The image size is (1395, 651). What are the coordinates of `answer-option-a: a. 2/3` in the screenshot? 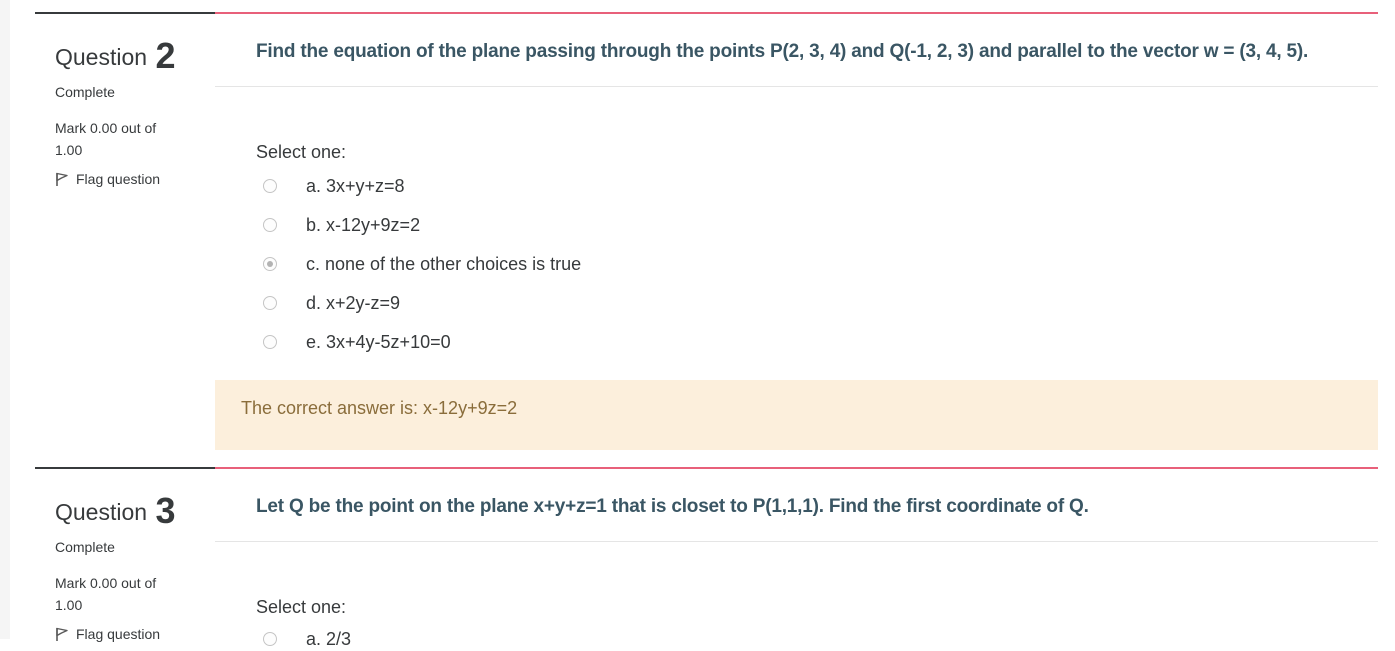 It's located at (307, 639).